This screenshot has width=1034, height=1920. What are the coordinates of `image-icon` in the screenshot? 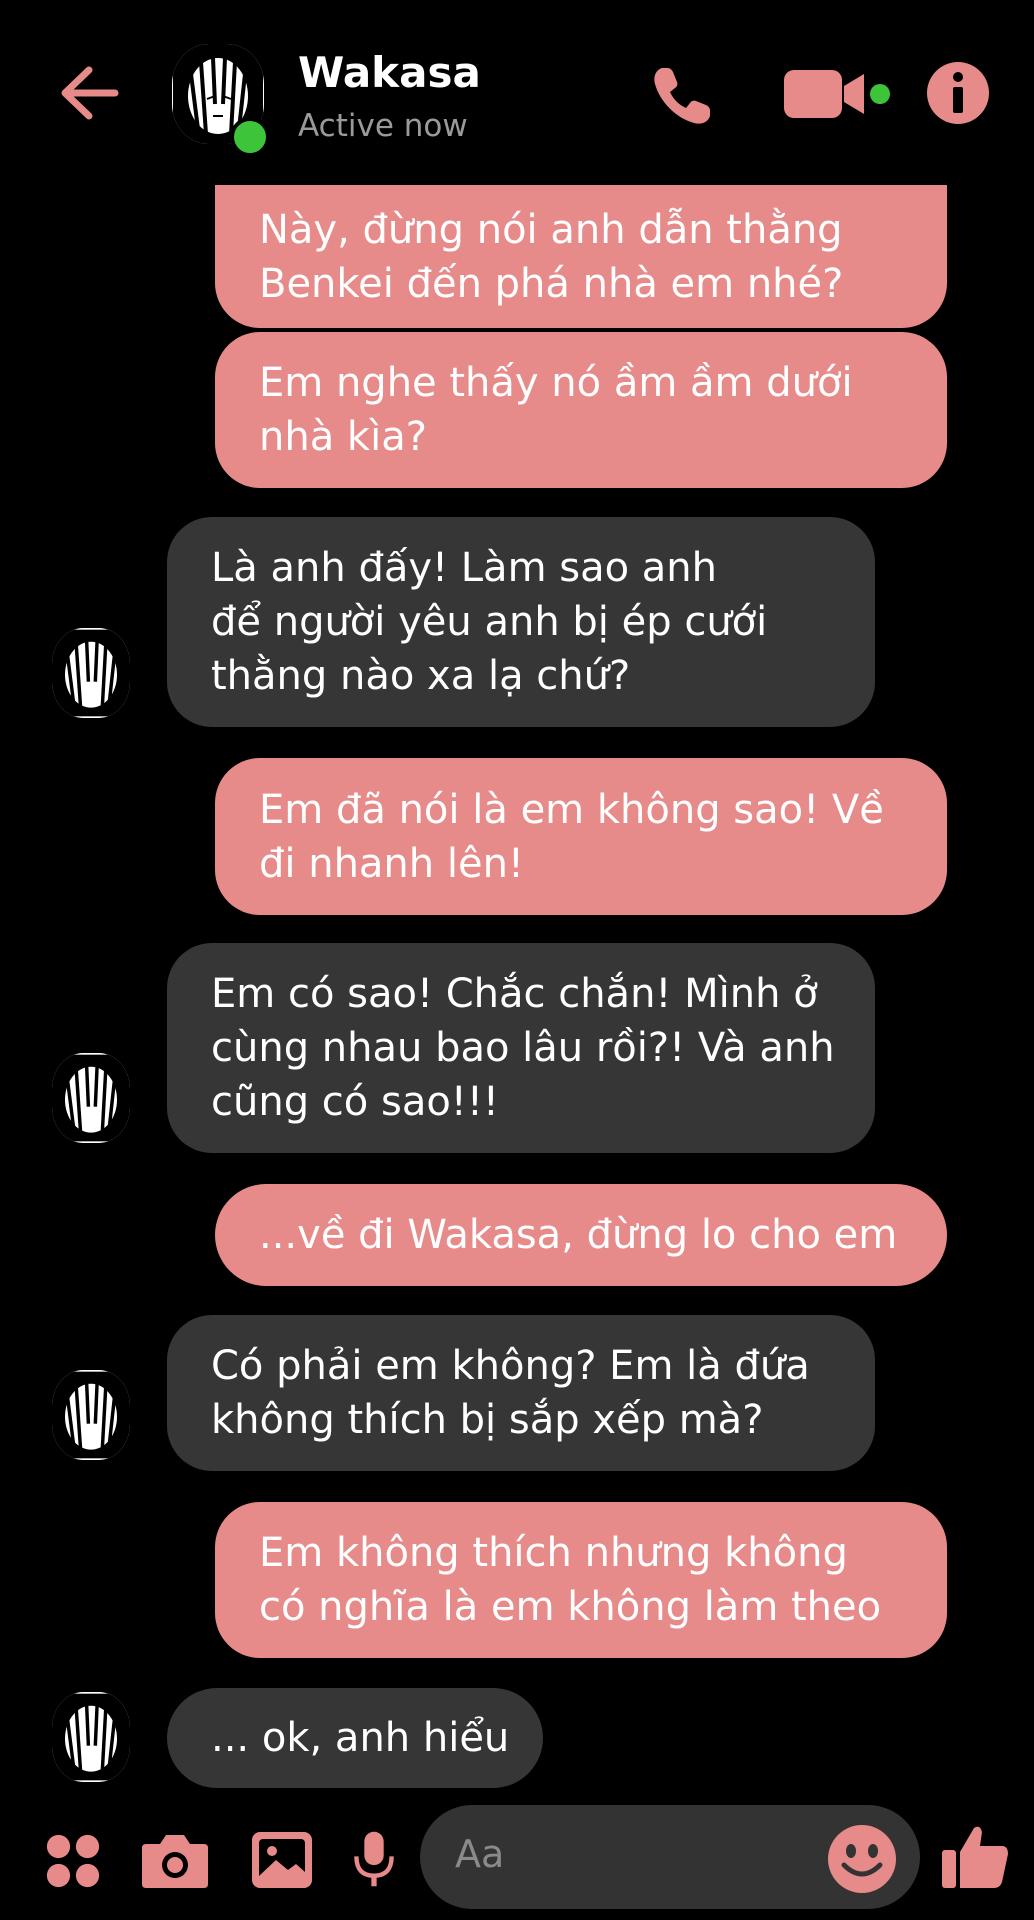 It's located at (282, 1860).